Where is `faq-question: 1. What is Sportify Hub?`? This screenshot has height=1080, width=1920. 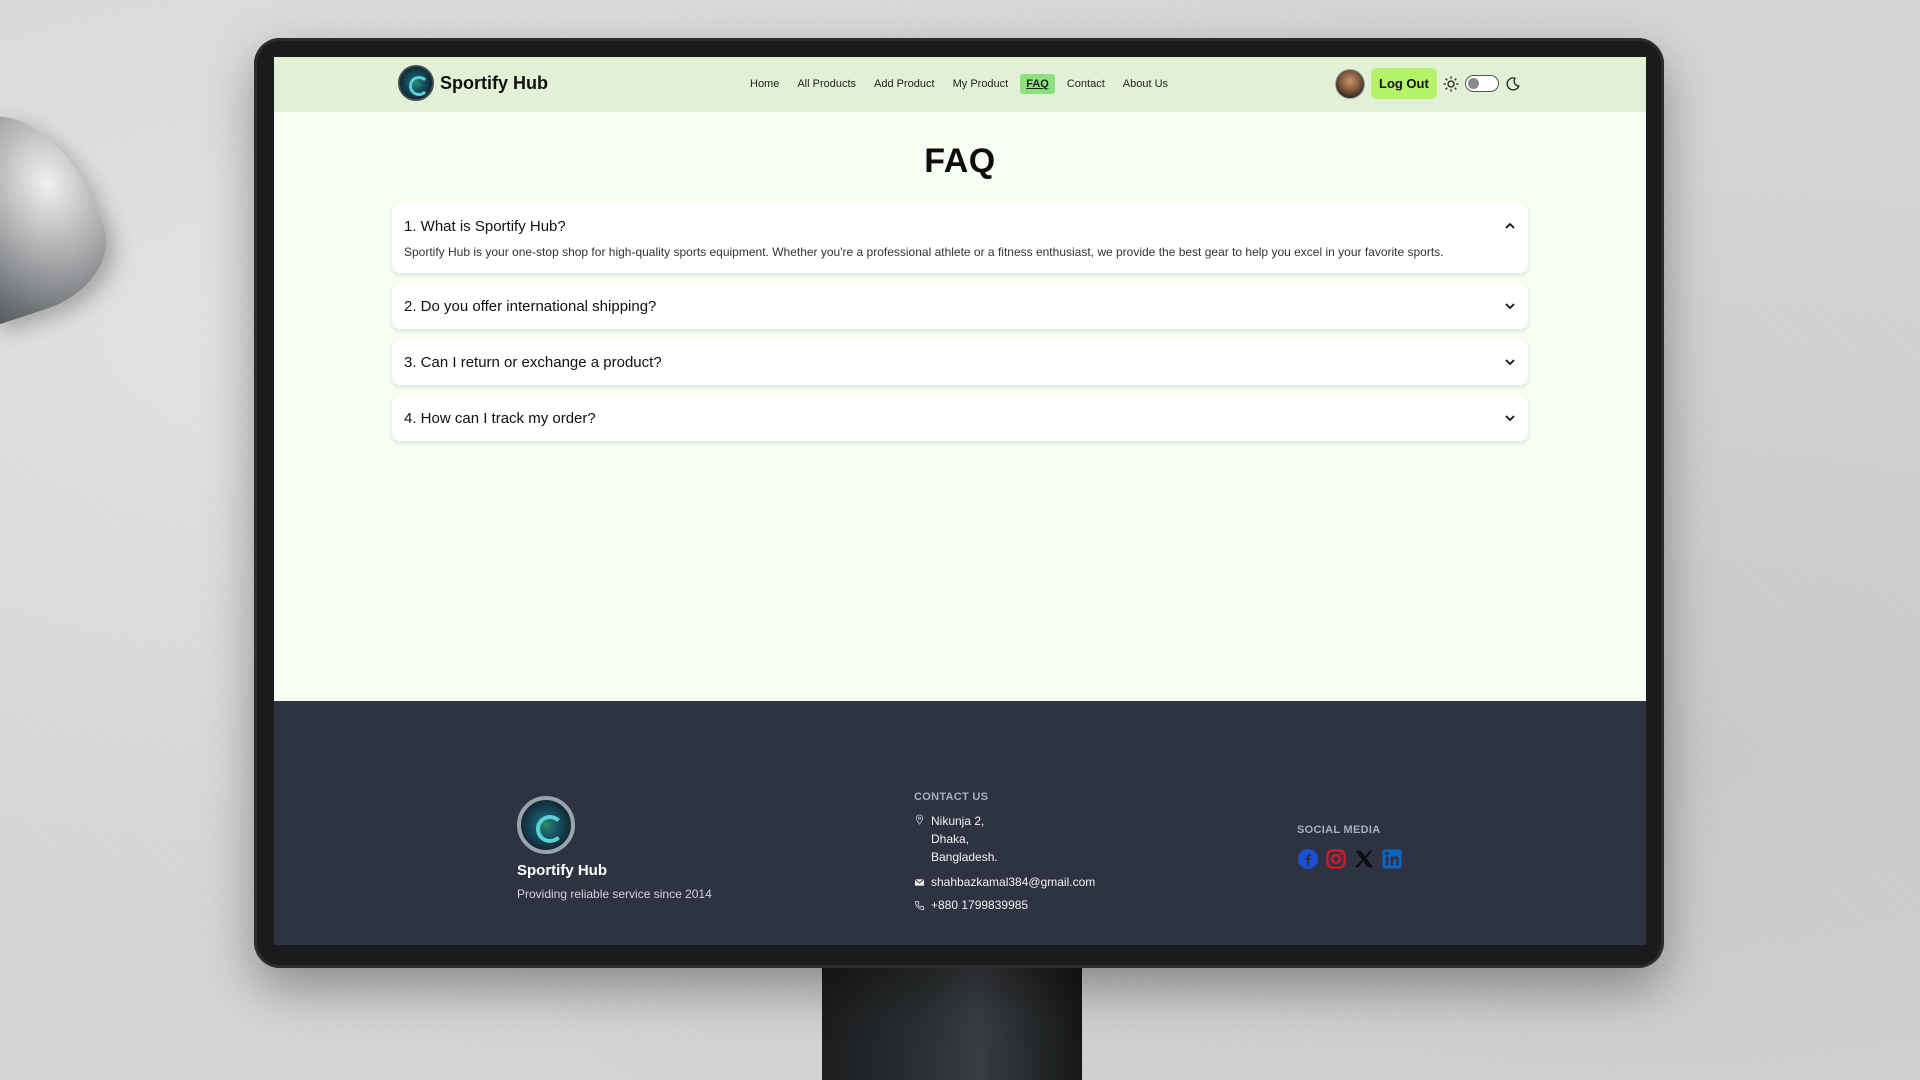
faq-question: 1. What is Sportify Hub? is located at coordinates (485, 226).